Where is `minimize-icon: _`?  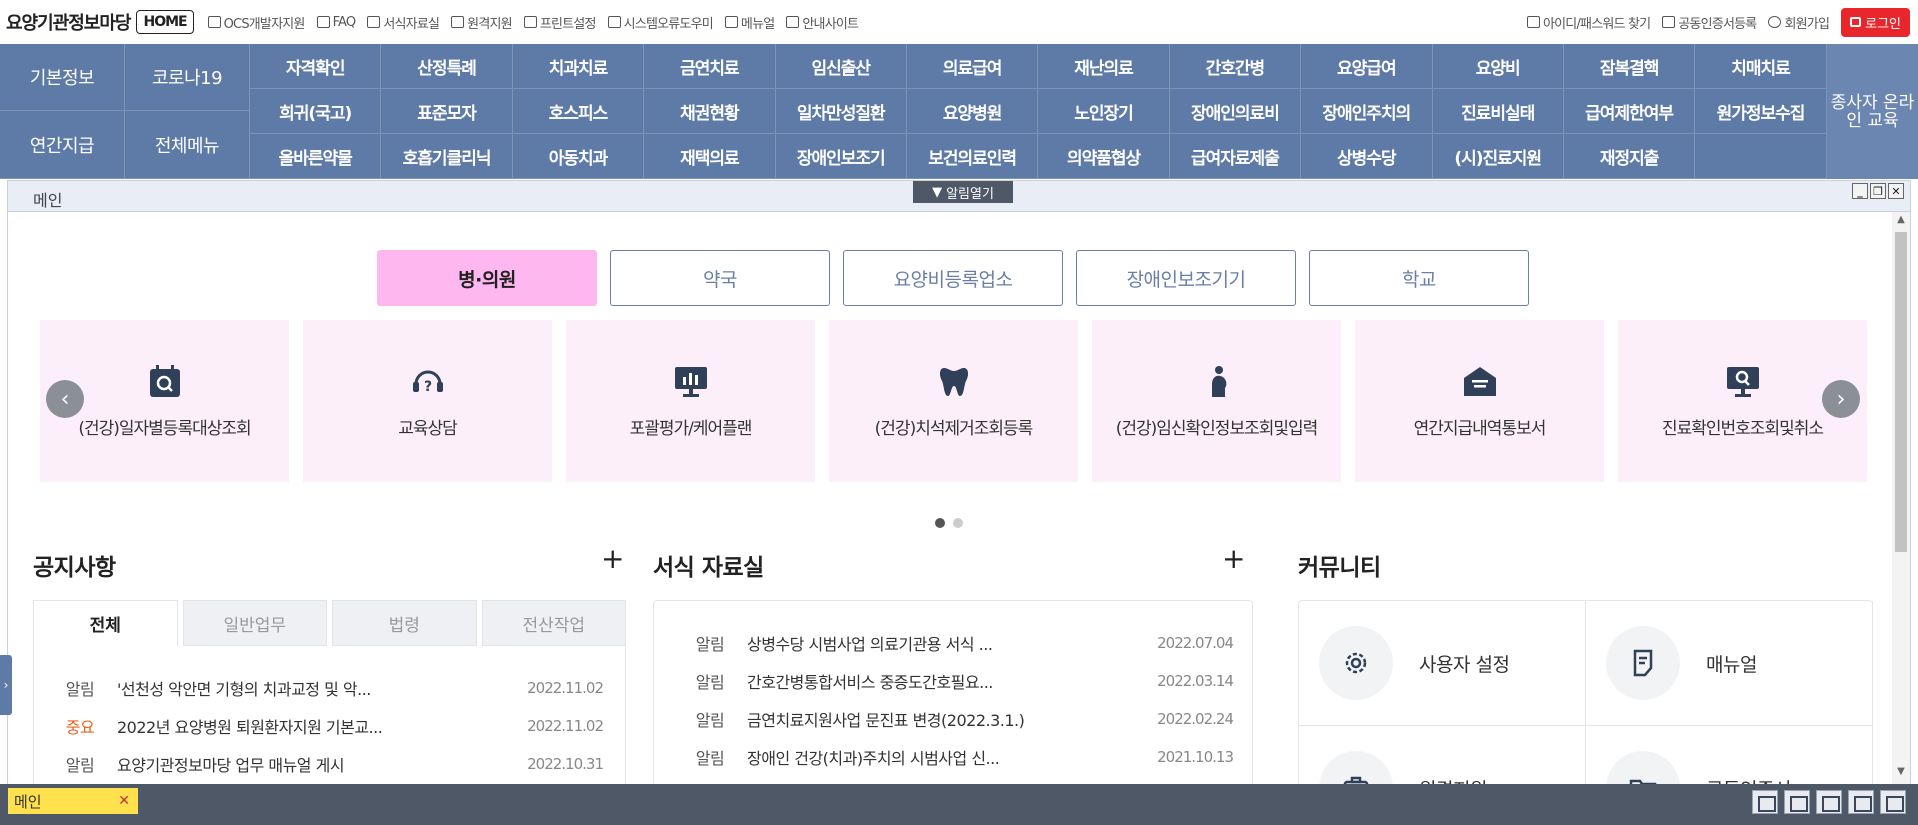
minimize-icon: _ is located at coordinates (1860, 191).